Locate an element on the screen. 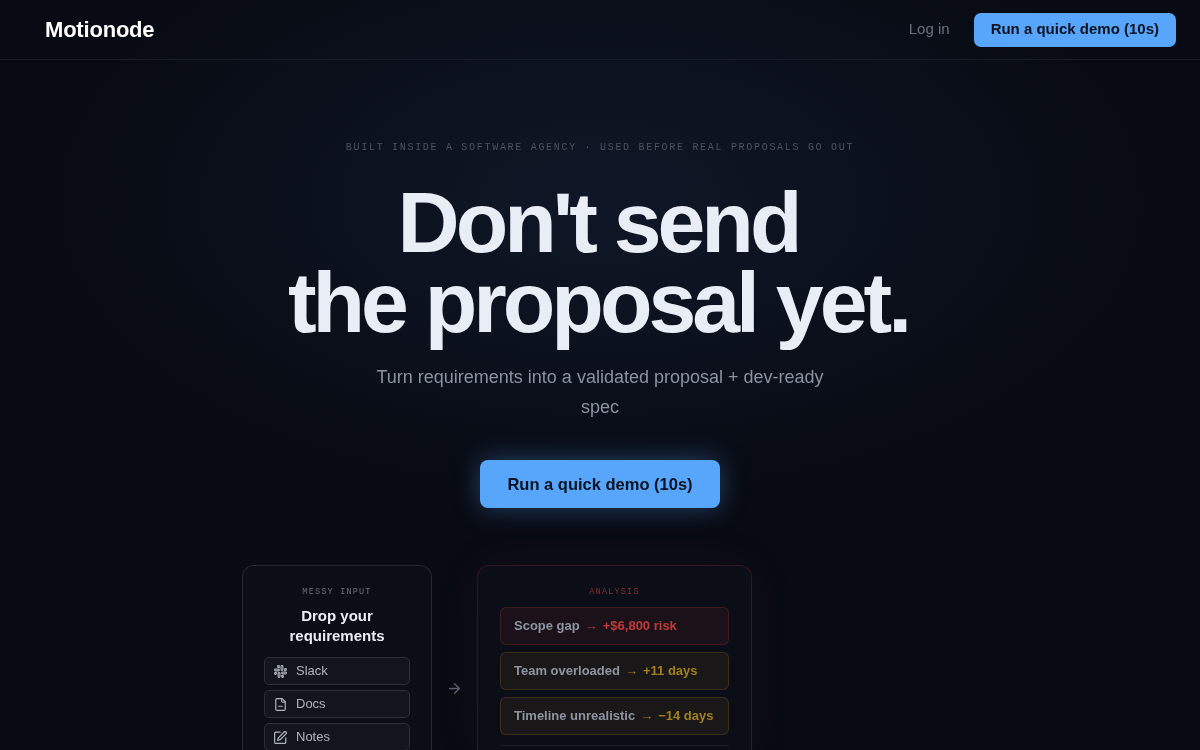 The height and width of the screenshot is (750, 1200). hero-subtitle: Turn requirements into a validated proposal + dev-ready spec is located at coordinates (600, 392).